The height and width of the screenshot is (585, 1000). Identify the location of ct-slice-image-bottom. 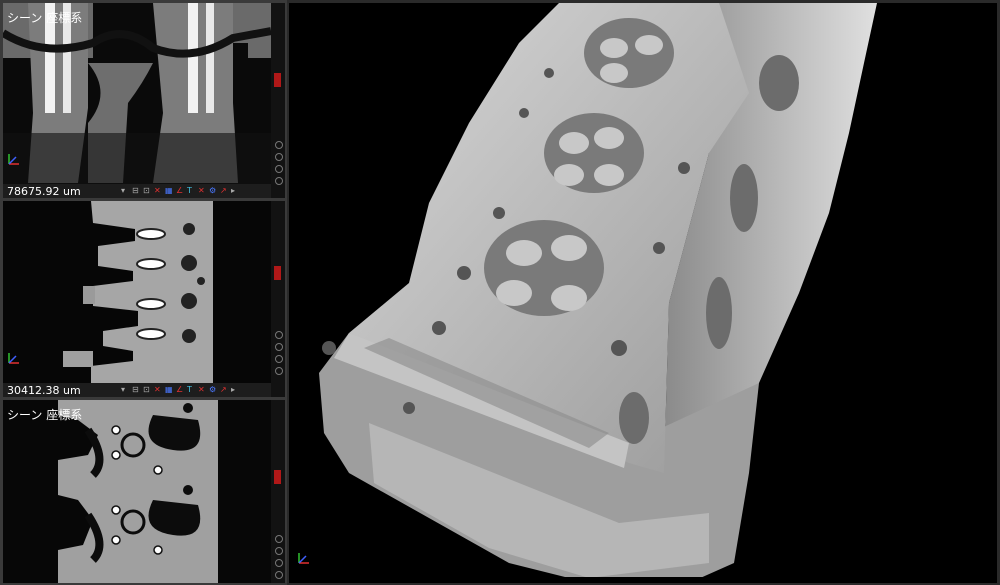
(137, 491).